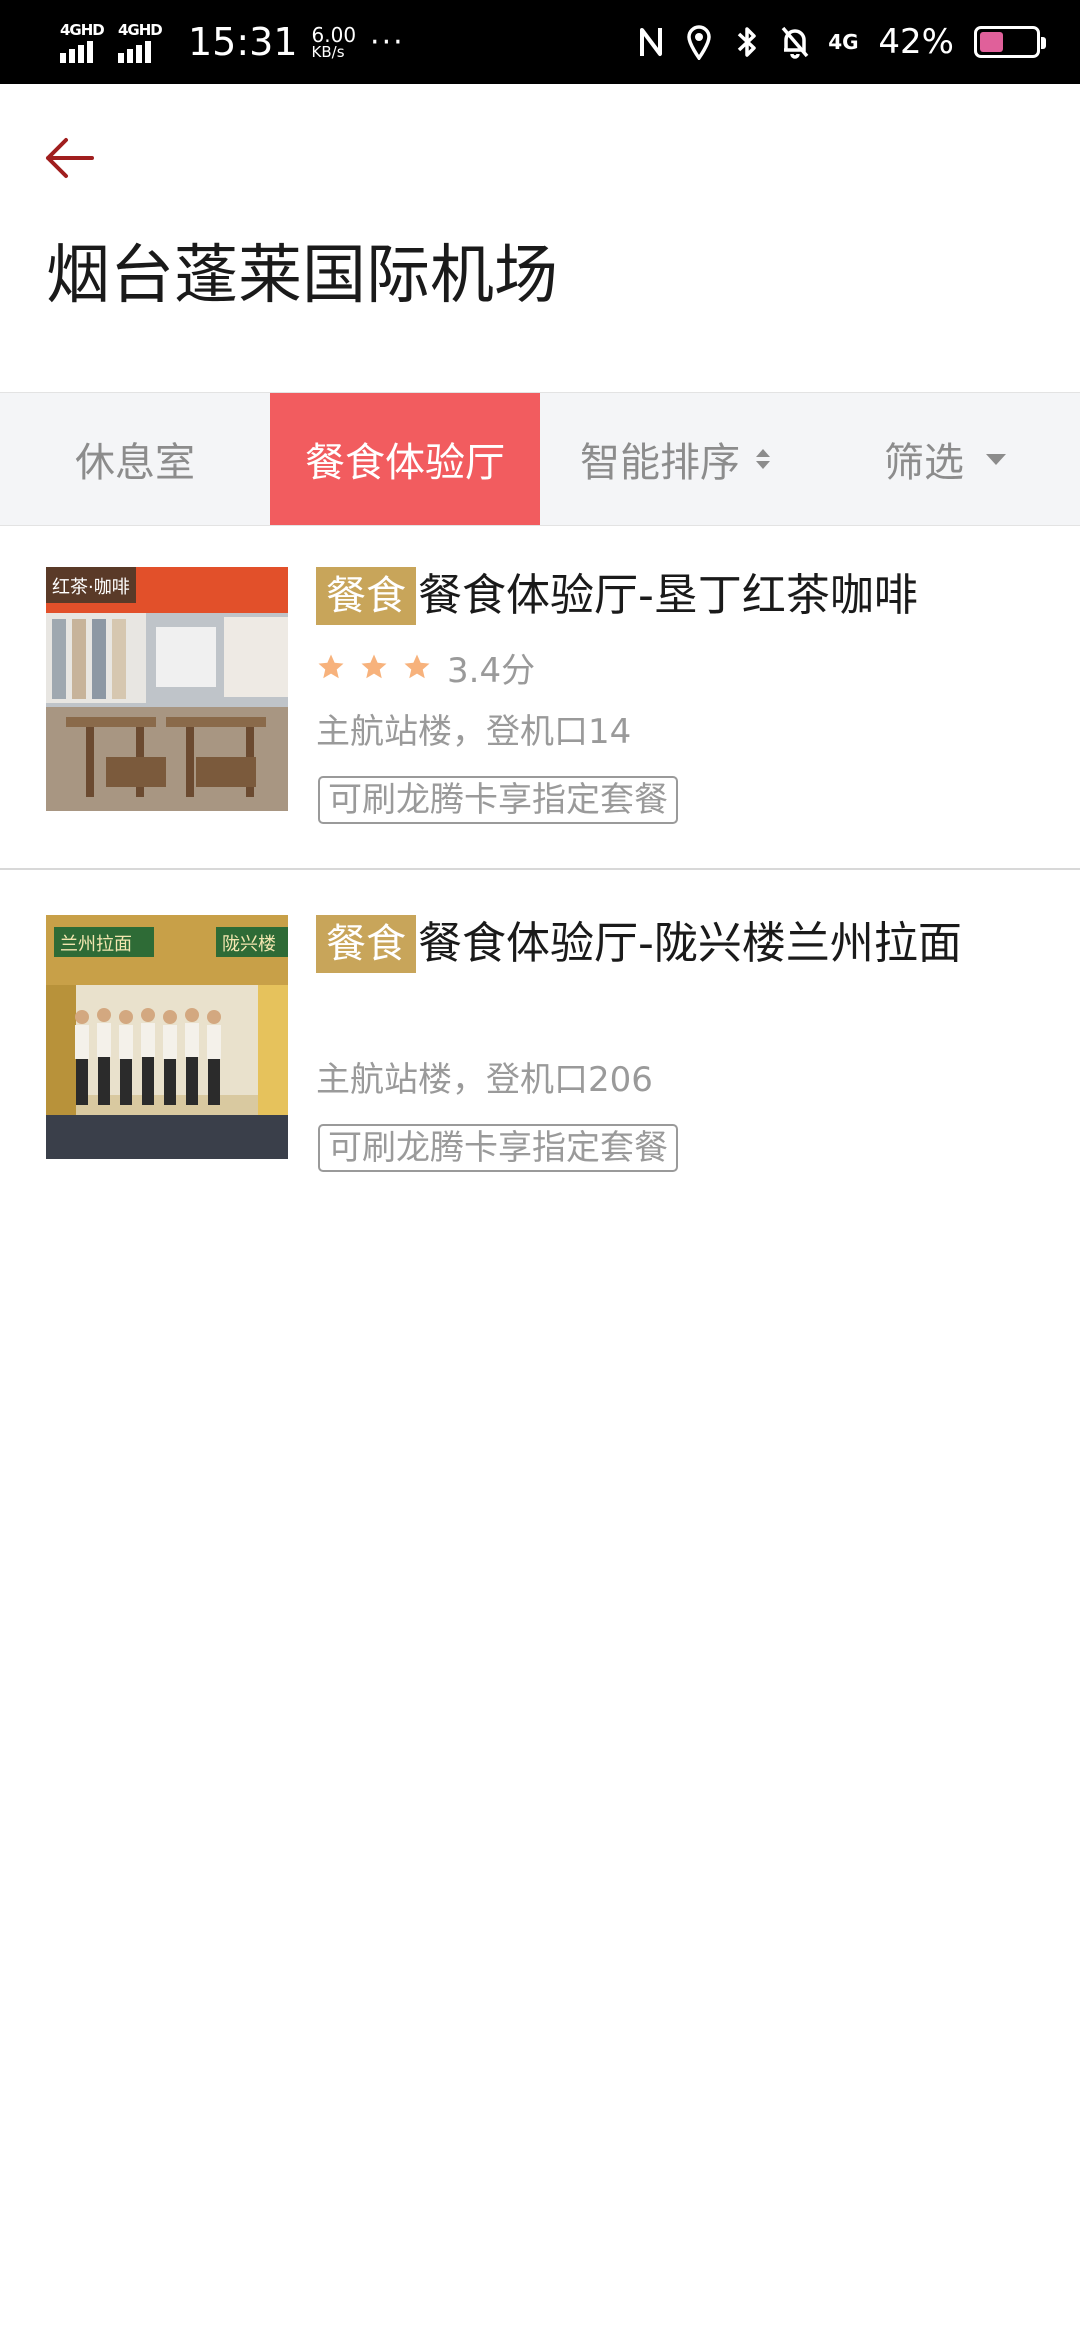  Describe the element at coordinates (991, 42) in the screenshot. I see `battery-level` at that location.